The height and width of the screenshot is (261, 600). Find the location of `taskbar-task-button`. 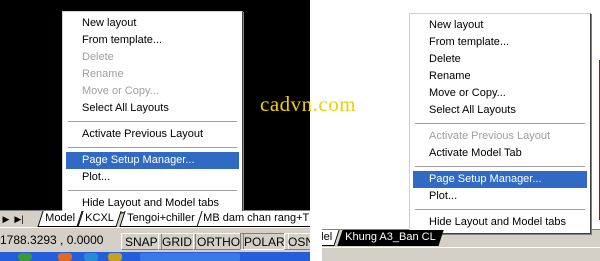

taskbar-task-button is located at coordinates (190, 257).